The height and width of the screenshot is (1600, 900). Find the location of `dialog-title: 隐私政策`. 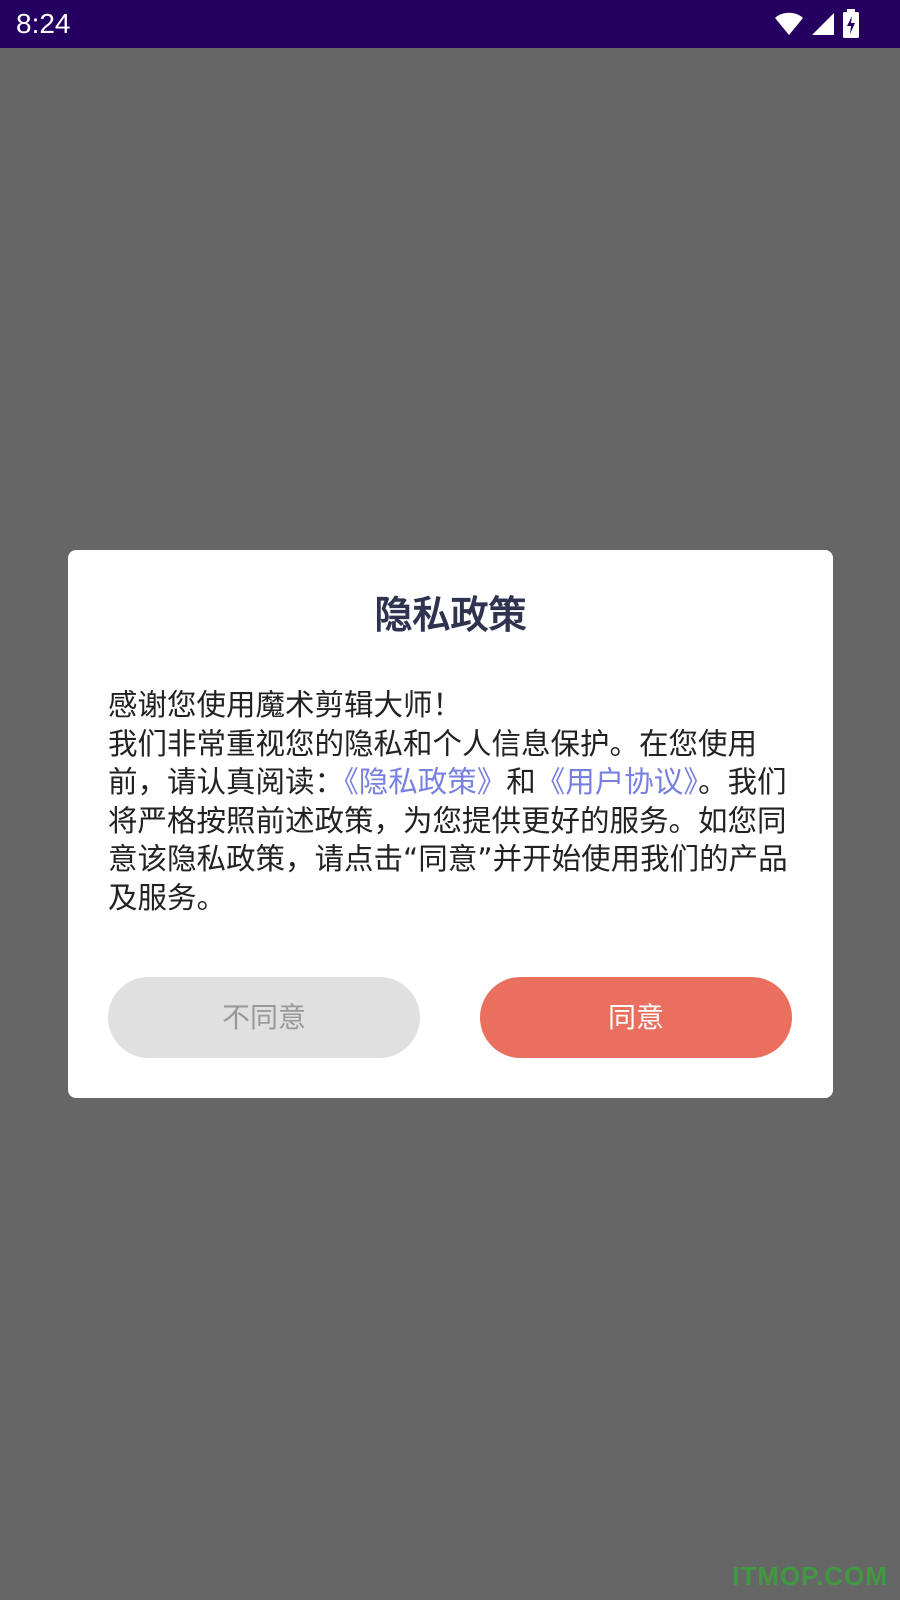

dialog-title: 隐私政策 is located at coordinates (450, 615).